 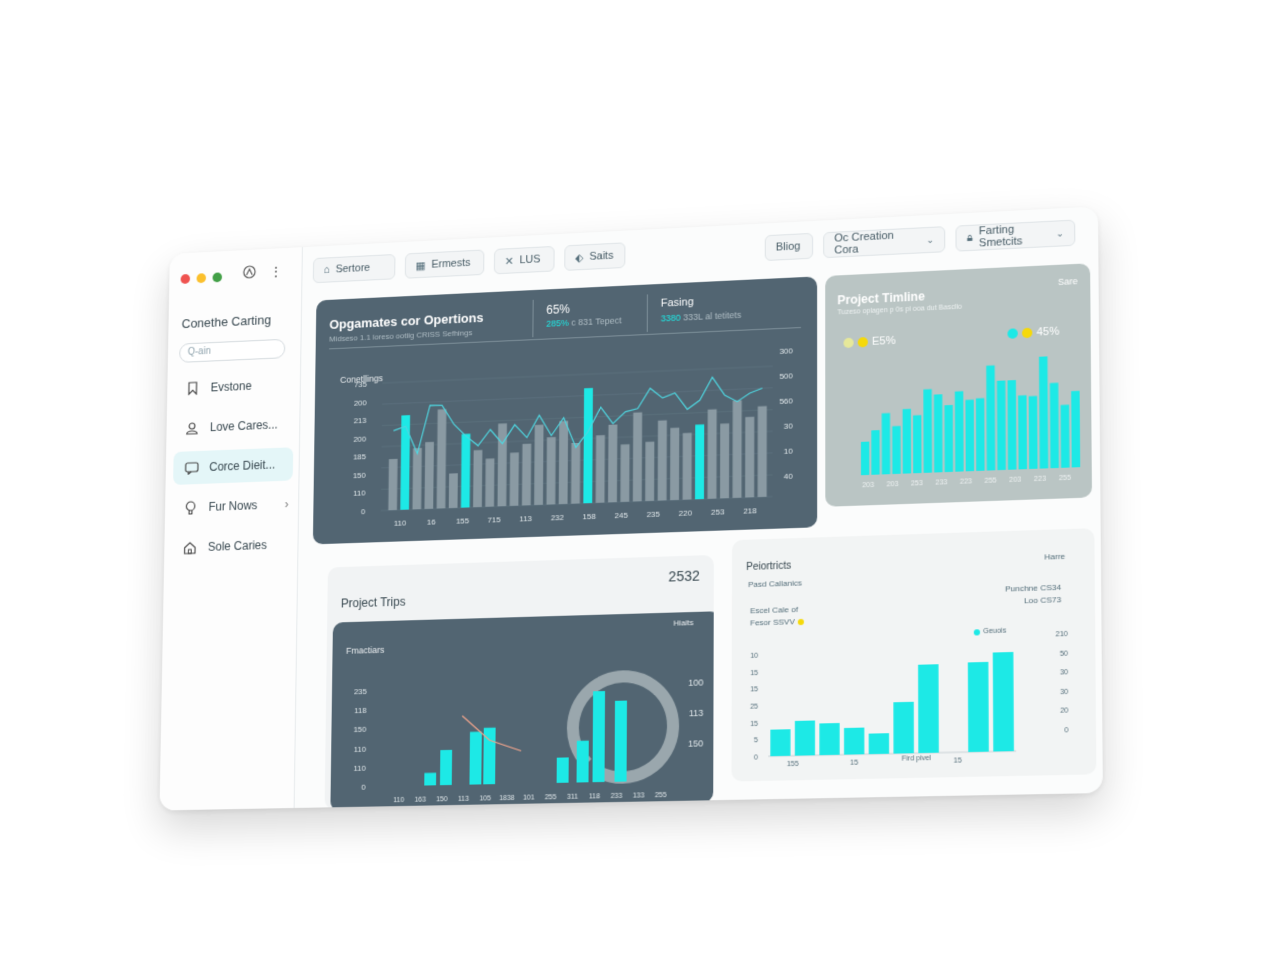 I want to click on toolbar-button-sertore: ⌂ Sertore, so click(x=354, y=268).